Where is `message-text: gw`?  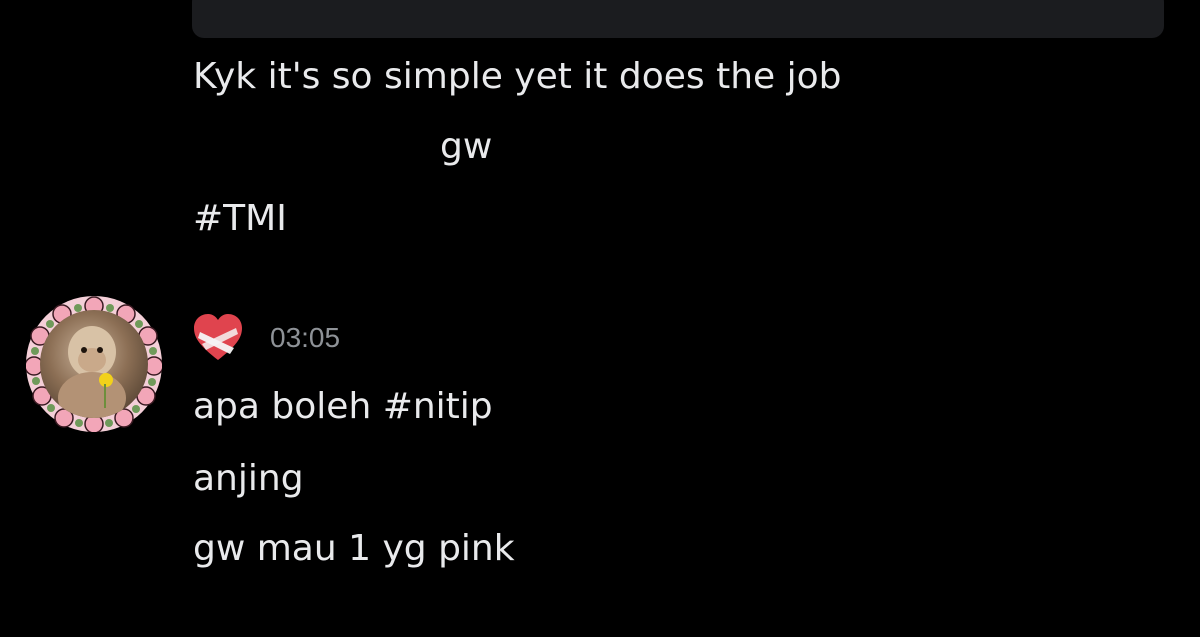
message-text: gw is located at coordinates (466, 146).